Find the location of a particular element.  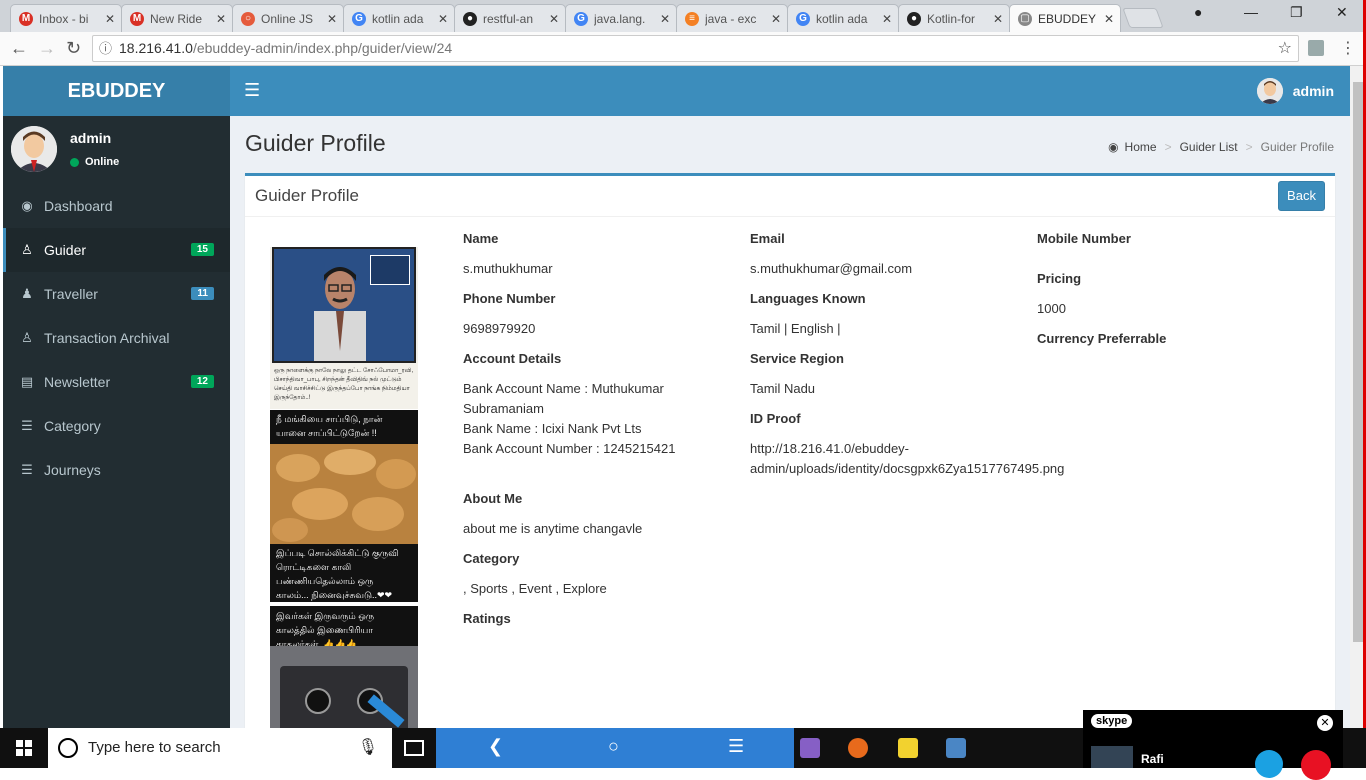

profile-icon: ● is located at coordinates (1198, 12).